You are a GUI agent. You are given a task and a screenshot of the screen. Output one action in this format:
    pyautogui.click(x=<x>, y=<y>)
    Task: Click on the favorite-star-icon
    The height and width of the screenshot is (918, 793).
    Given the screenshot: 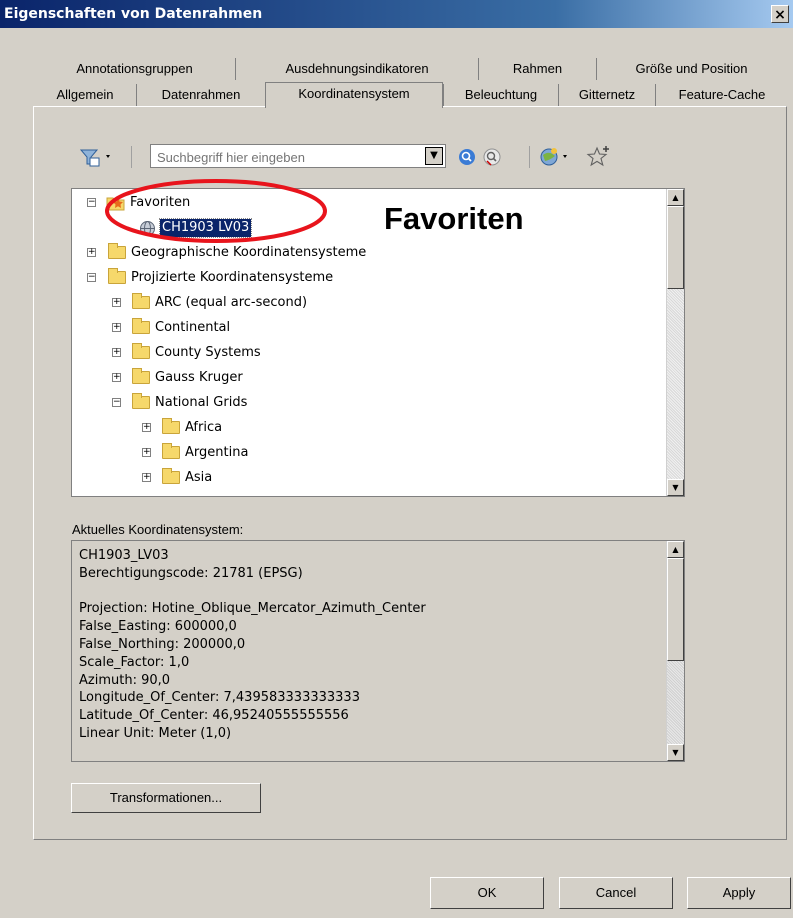 What is the action you would take?
    pyautogui.click(x=599, y=156)
    